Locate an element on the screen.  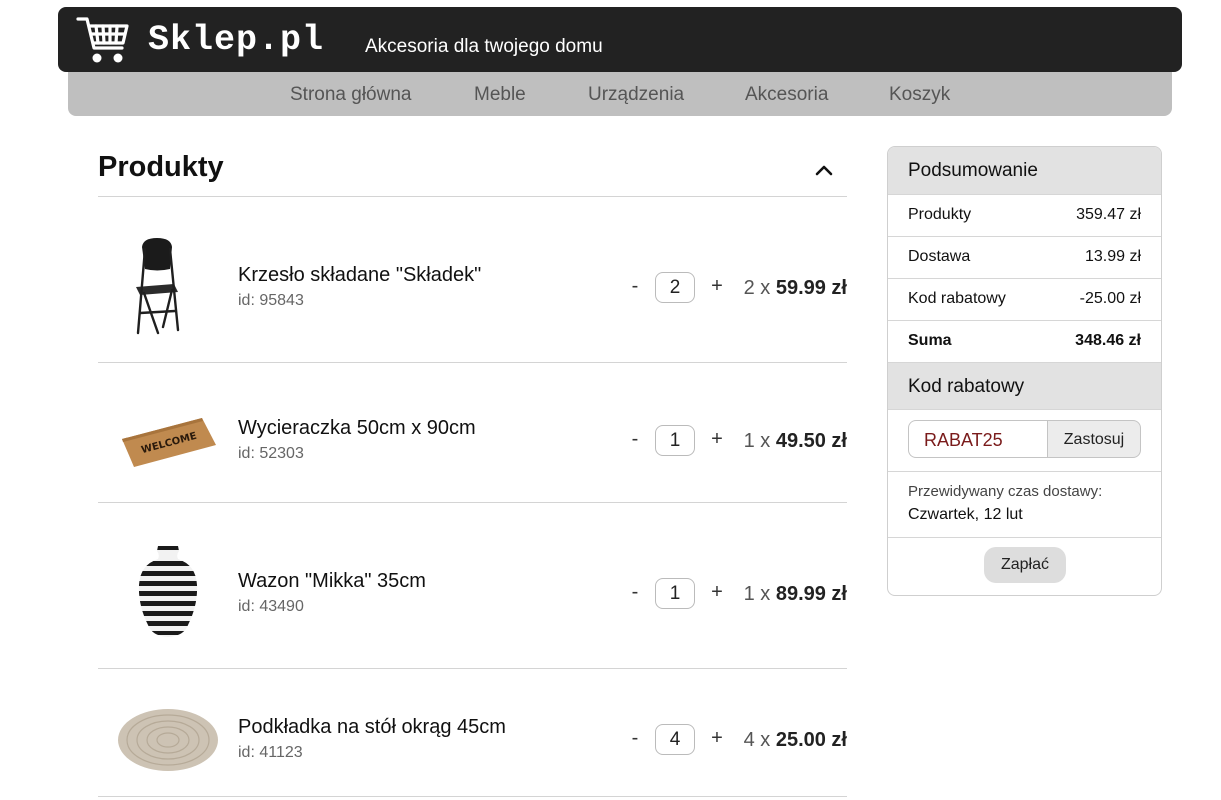
shopping-cart-icon is located at coordinates (103, 40).